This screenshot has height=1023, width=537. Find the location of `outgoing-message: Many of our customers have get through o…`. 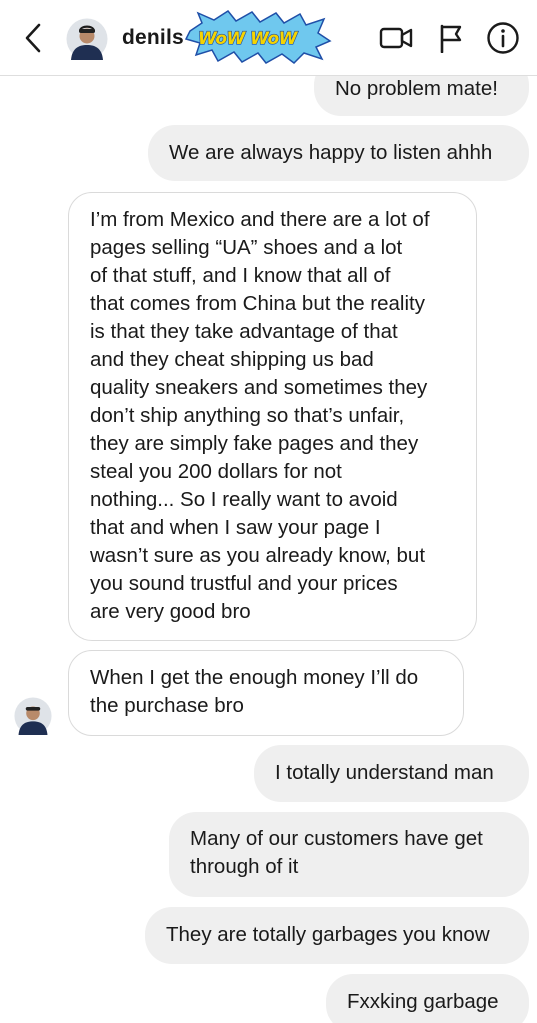

outgoing-message: Many of our customers have get through o… is located at coordinates (349, 854).